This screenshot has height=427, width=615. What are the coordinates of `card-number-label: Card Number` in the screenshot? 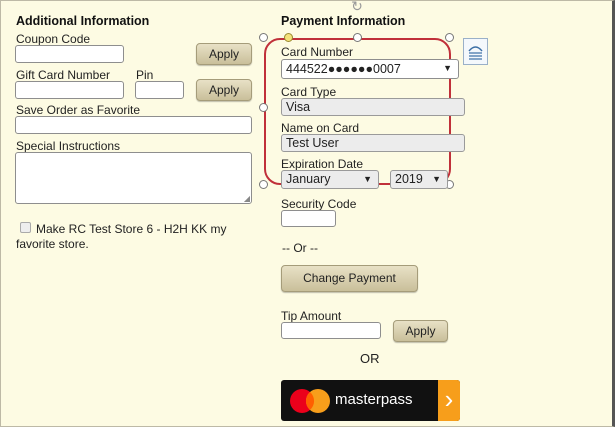 It's located at (317, 52).